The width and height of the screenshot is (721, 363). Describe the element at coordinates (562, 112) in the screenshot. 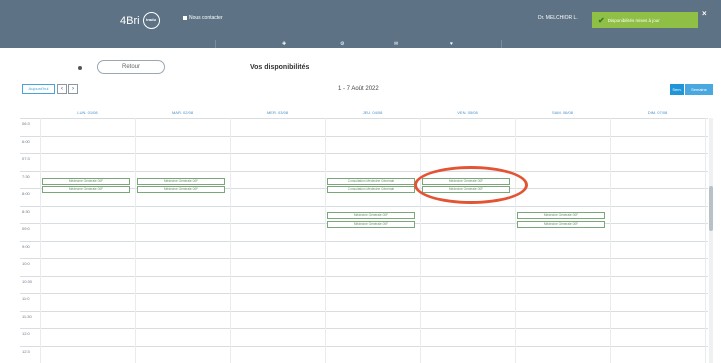

I see `day-header: SAM. 06/08` at that location.